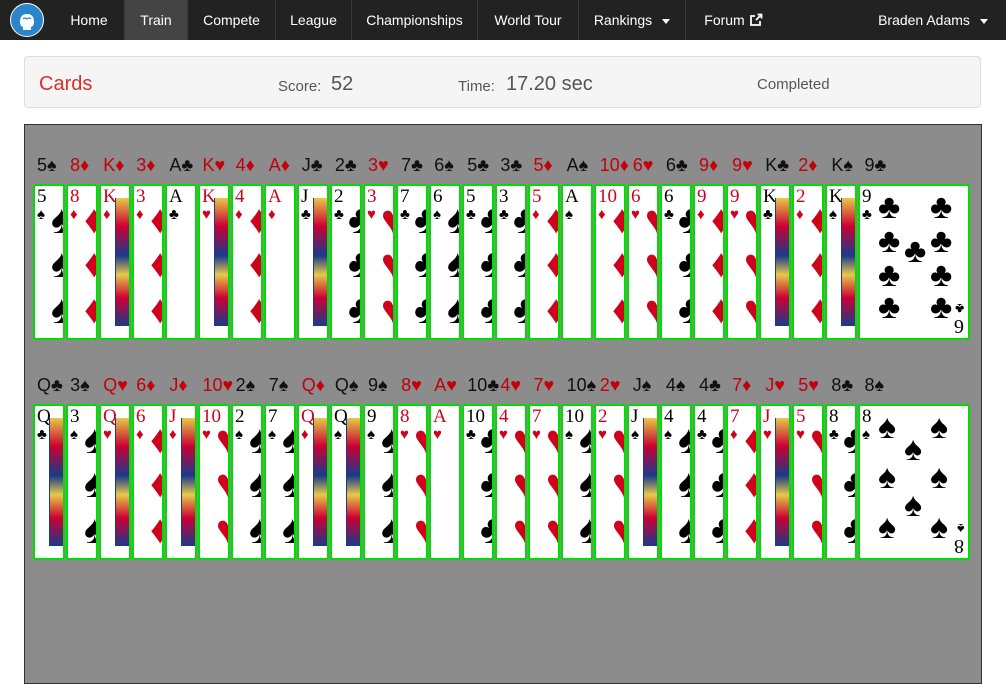 The height and width of the screenshot is (684, 1006). Describe the element at coordinates (742, 482) in the screenshot. I see `playing-card: 7♦♦♦♦` at that location.